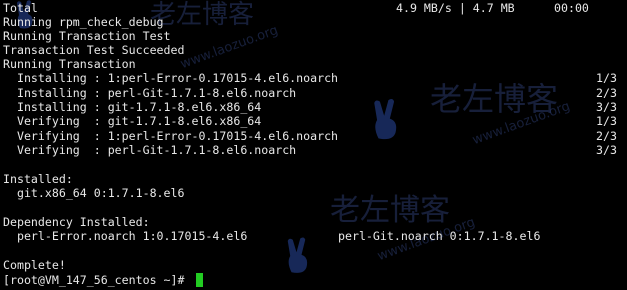 The width and height of the screenshot is (627, 290). I want to click on transaction-line: Installing : git-1.7.1-8.el6.x86_64, so click(132, 107).